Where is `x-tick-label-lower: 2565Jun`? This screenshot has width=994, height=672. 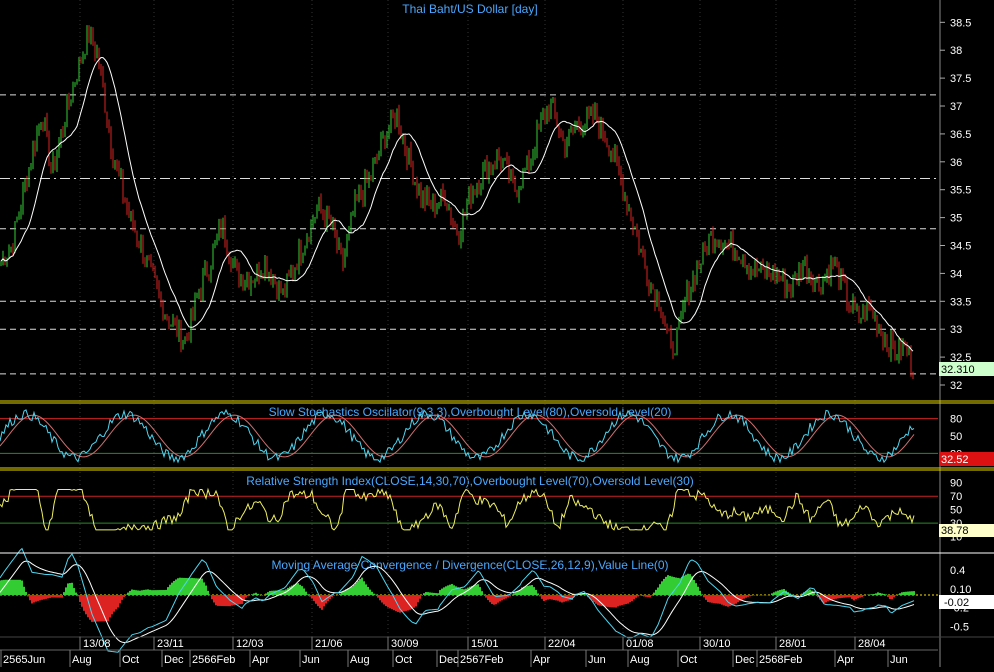
x-tick-label-lower: 2565Jun is located at coordinates (24, 660).